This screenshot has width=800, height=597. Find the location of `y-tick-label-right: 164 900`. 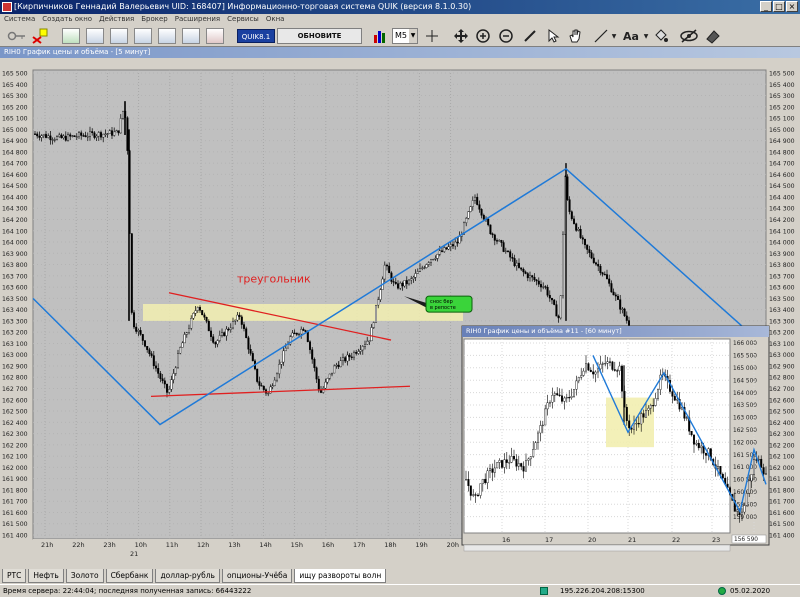

y-tick-label-right: 164 900 is located at coordinates (782, 141).